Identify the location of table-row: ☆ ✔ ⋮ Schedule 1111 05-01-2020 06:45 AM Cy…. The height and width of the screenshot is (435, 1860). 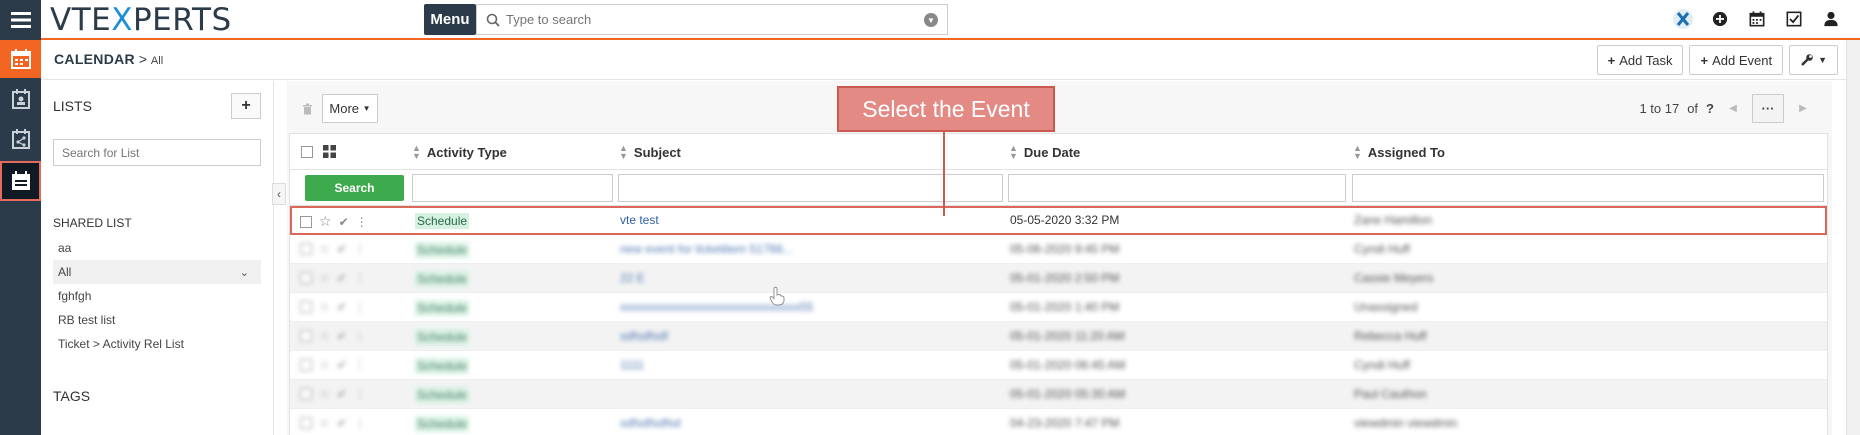
(1058, 365).